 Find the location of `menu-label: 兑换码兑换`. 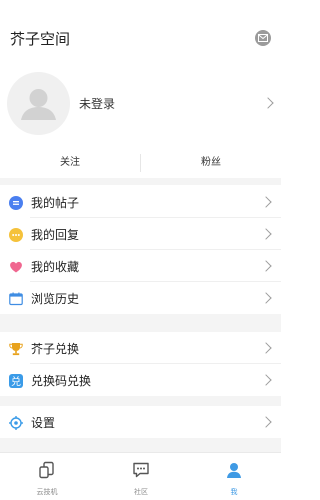

menu-label: 兑换码兑换 is located at coordinates (61, 381).